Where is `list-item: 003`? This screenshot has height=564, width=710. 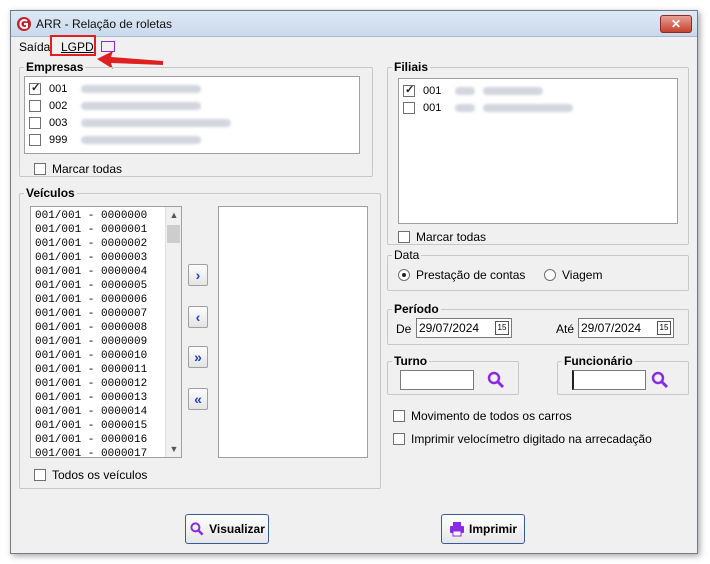 list-item: 003 is located at coordinates (130, 122).